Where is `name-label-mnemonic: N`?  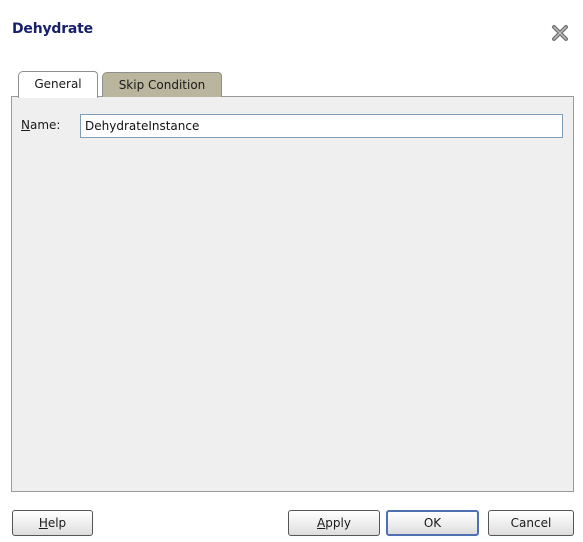 name-label-mnemonic: N is located at coordinates (25, 125).